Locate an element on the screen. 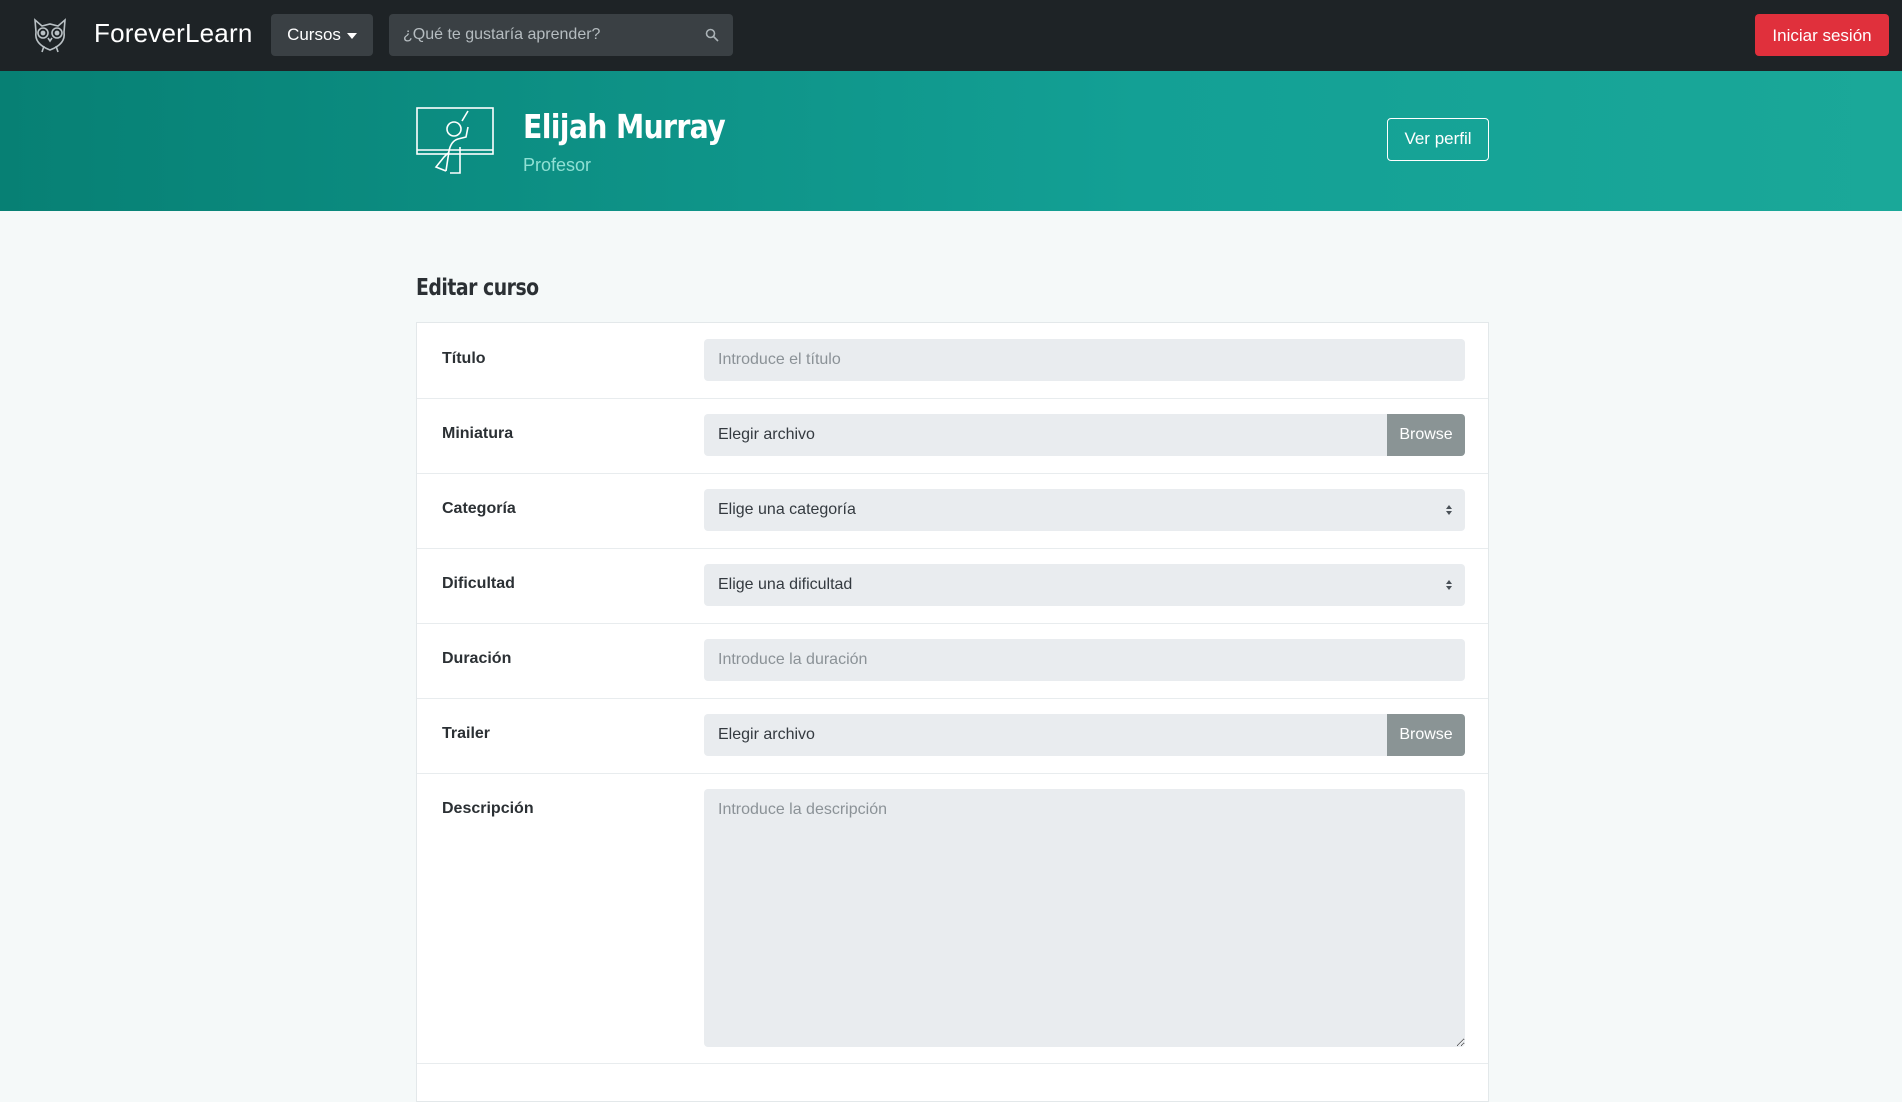 The image size is (1902, 1102). title-label: Título is located at coordinates (464, 358).